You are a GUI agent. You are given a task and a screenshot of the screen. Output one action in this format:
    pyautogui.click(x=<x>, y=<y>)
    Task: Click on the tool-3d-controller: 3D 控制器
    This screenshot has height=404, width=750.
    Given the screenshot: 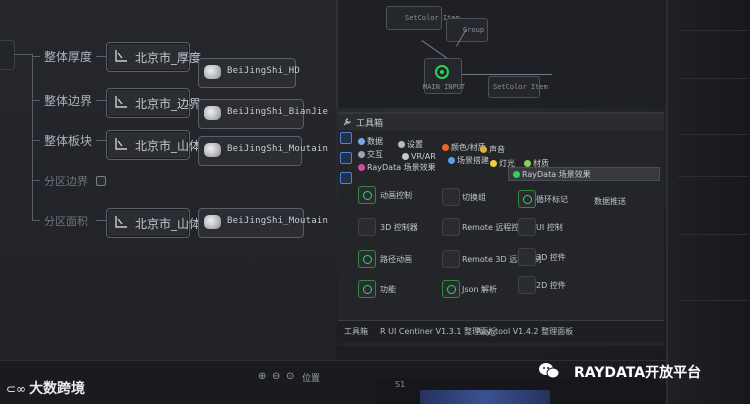 What is the action you would take?
    pyautogui.click(x=399, y=227)
    